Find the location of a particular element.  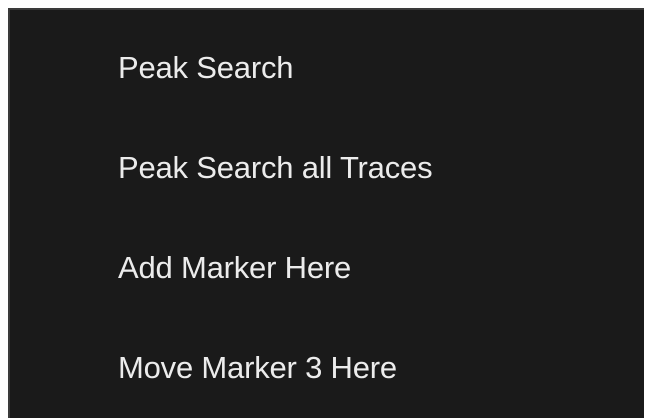

menu-item-label: Peak Search is located at coordinates (206, 67).